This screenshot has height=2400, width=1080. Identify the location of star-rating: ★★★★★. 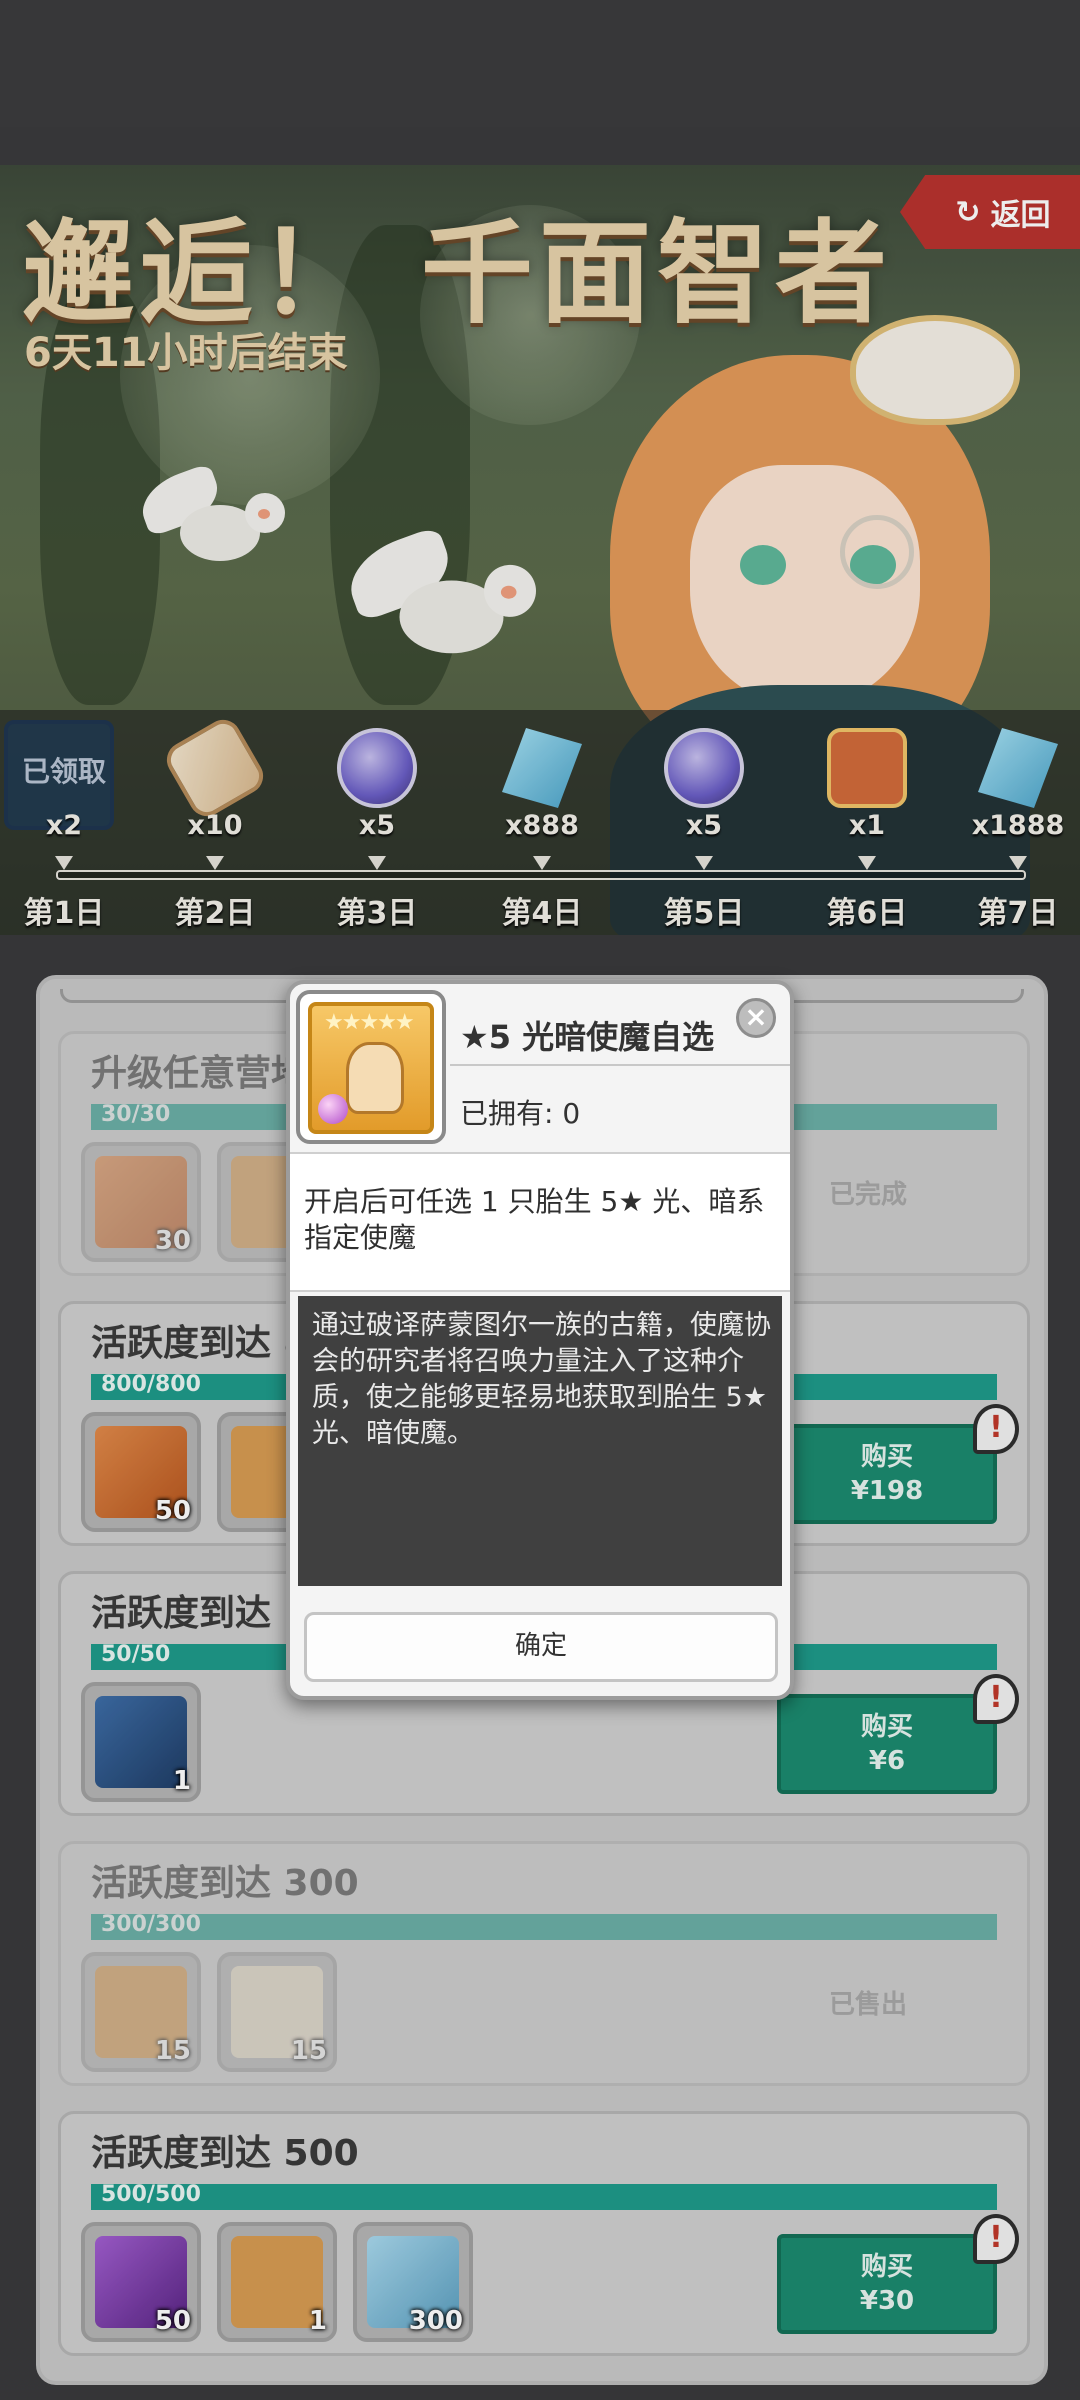
(369, 1022).